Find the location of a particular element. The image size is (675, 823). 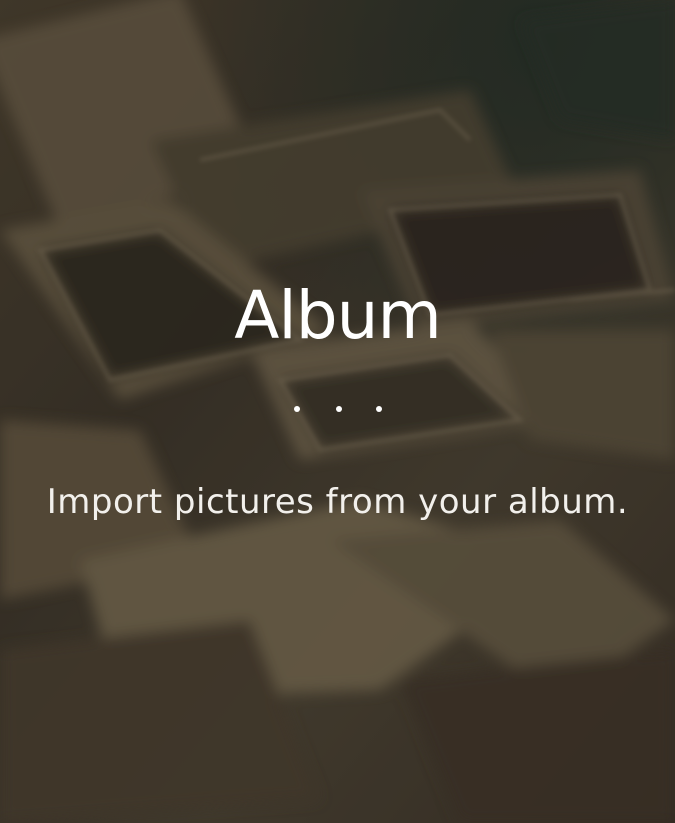

page-subtitle: Import pictures from your album. is located at coordinates (337, 502).